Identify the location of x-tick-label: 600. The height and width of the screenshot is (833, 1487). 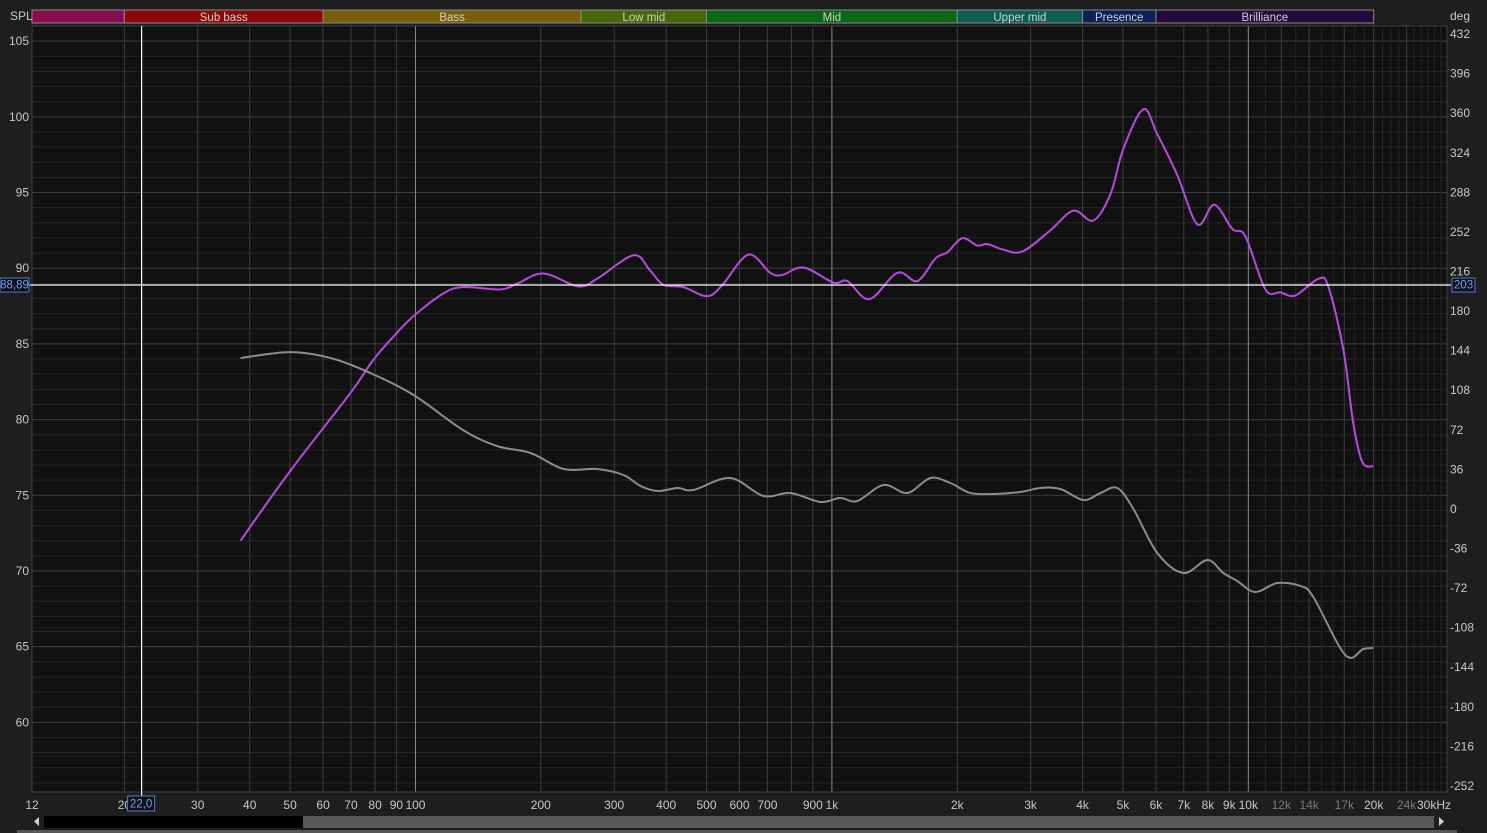
(739, 805).